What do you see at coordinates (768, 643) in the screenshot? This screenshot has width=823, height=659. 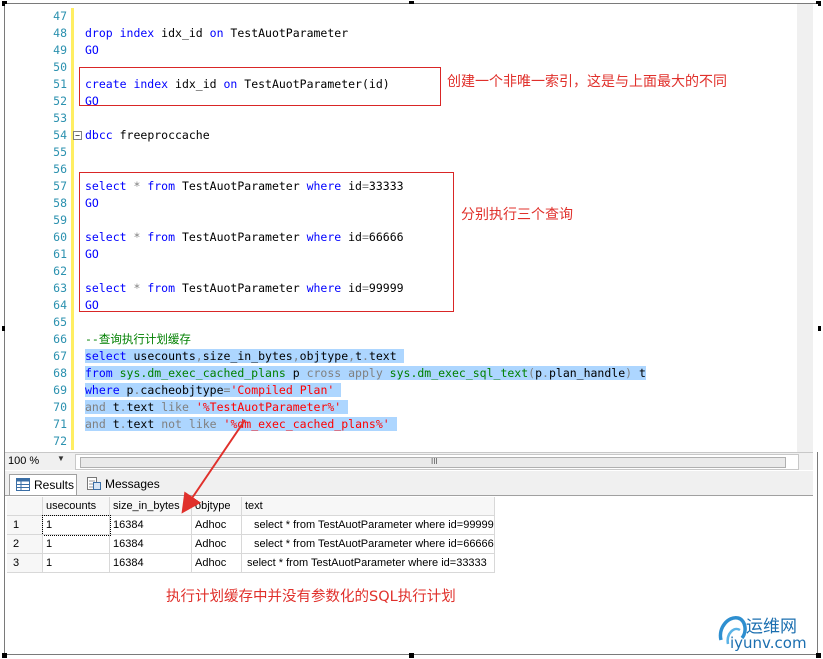 I see `watermark-domain: iyunv.com` at bounding box center [768, 643].